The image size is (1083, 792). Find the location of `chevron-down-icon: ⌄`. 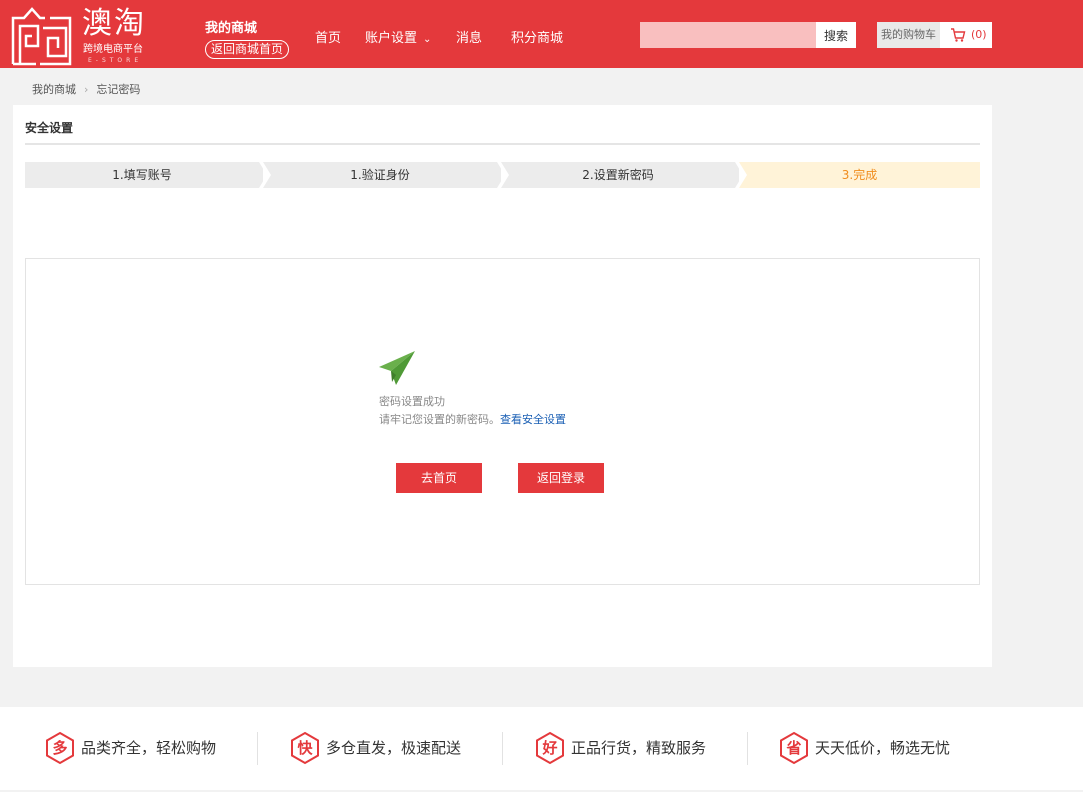

chevron-down-icon: ⌄ is located at coordinates (427, 39).